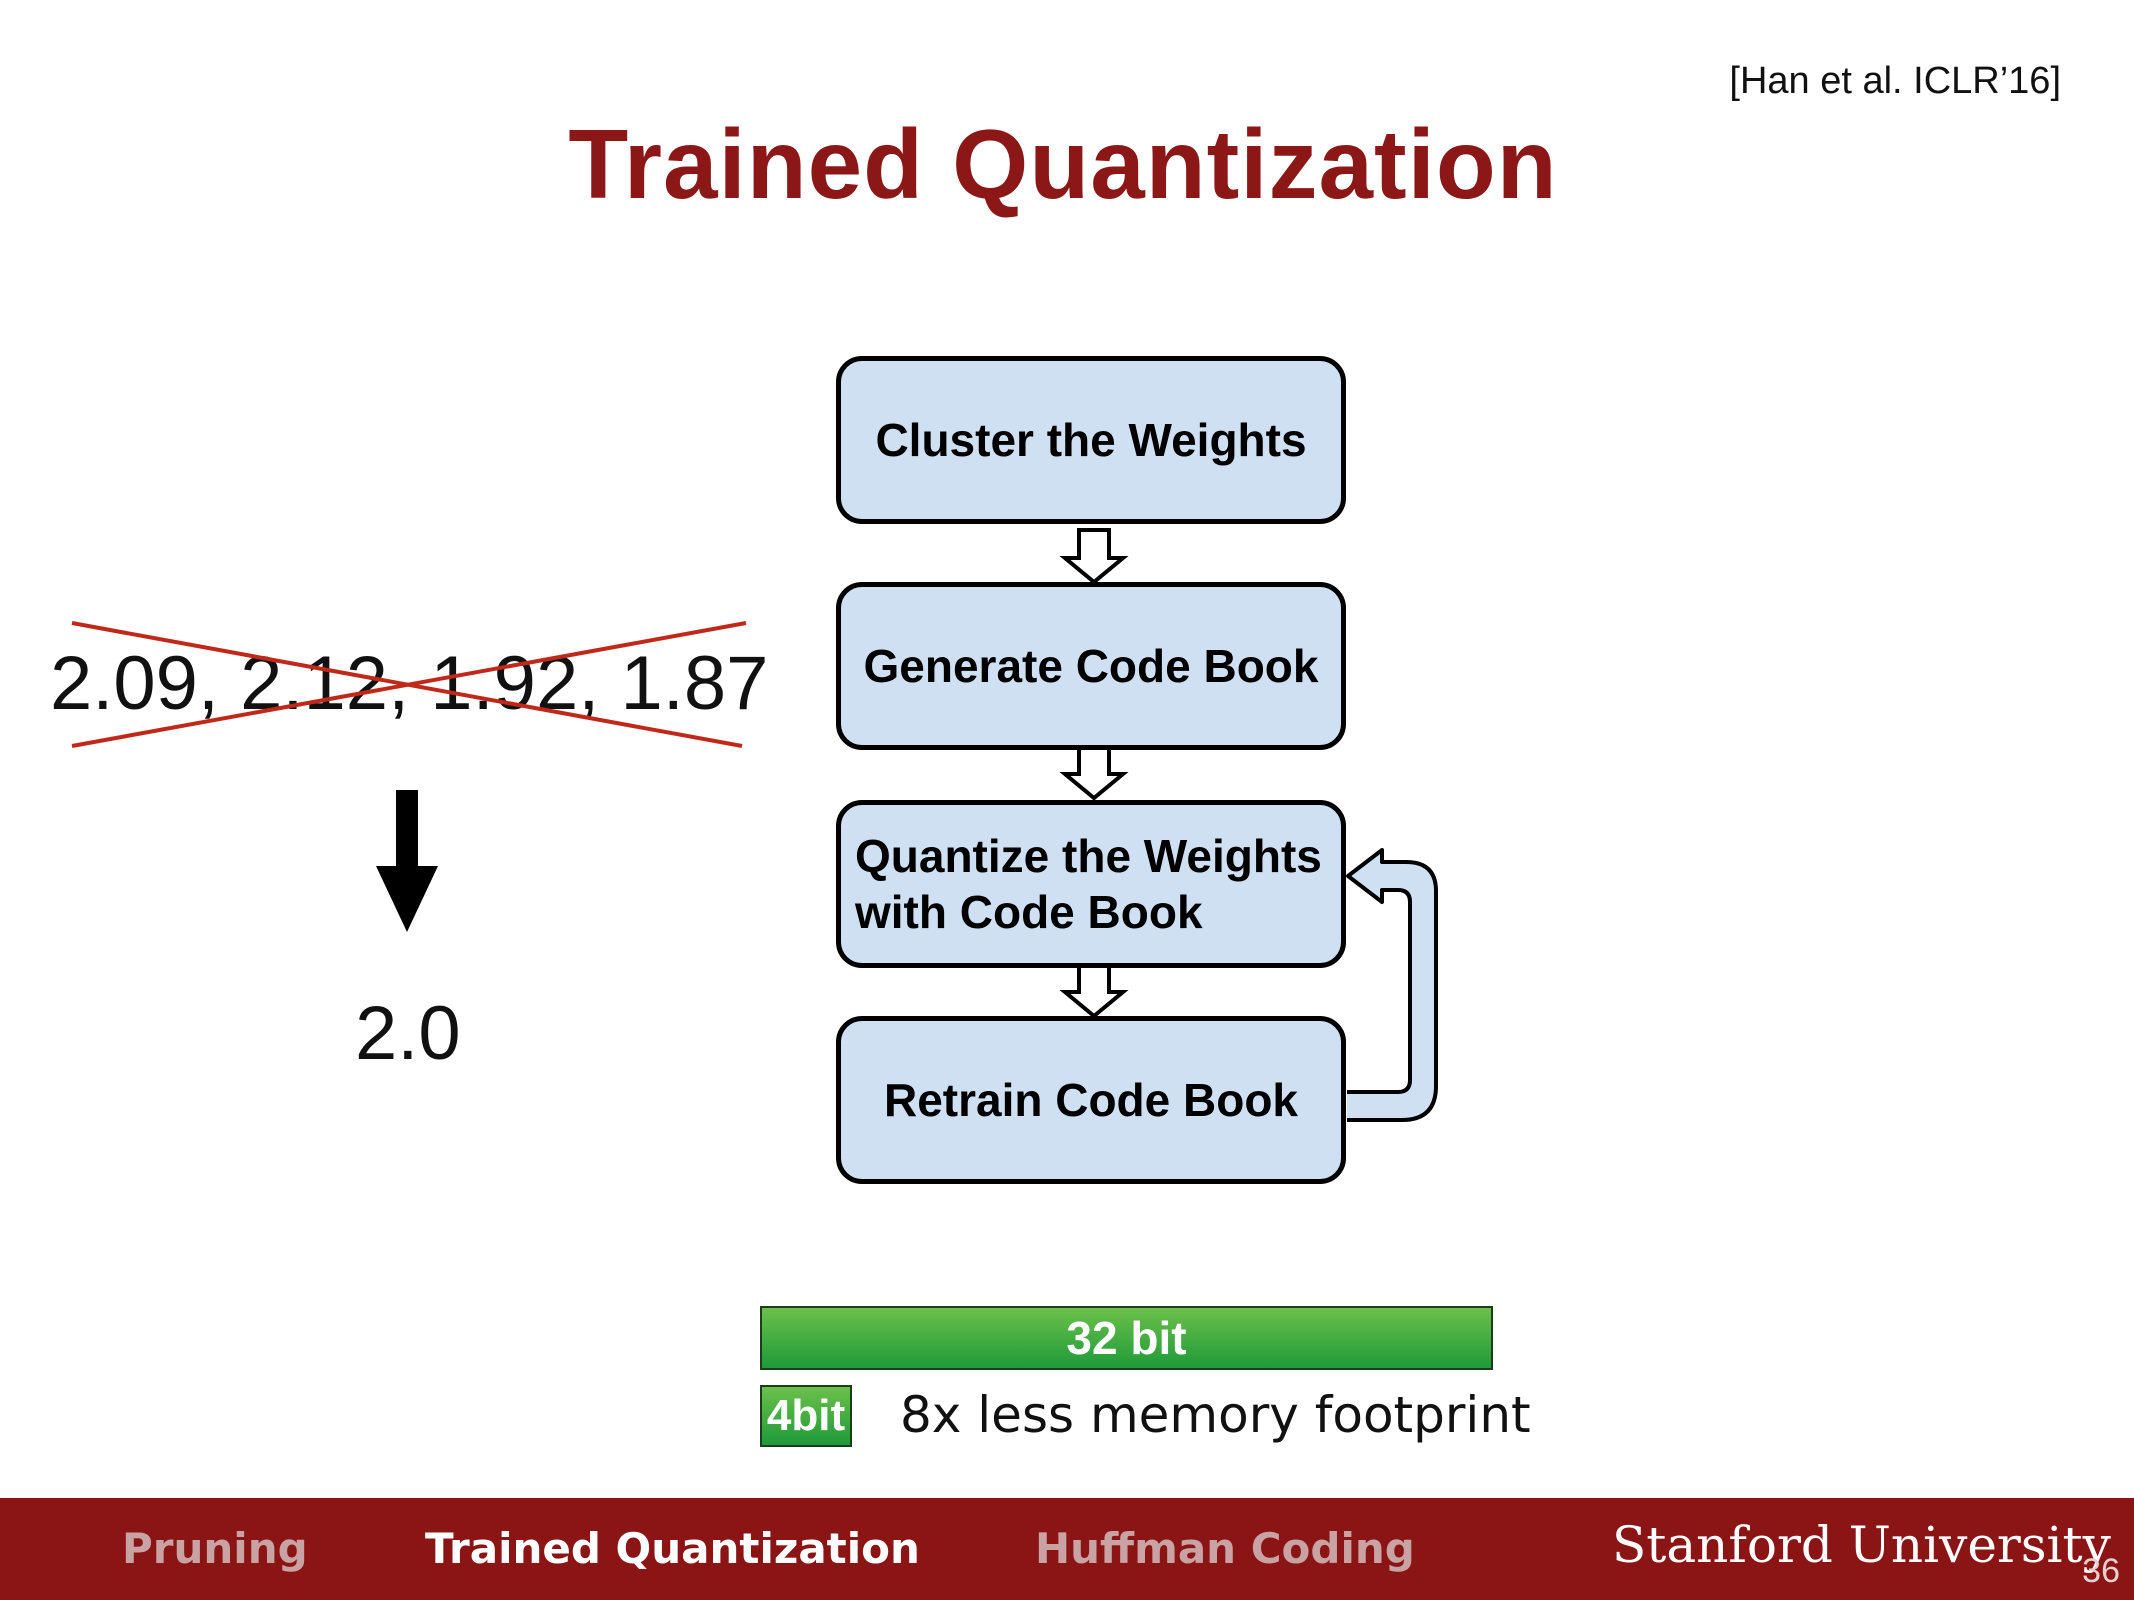 The image size is (2134, 1600). What do you see at coordinates (1215, 1415) in the screenshot?
I see `memory-note: 8x less memory footprint` at bounding box center [1215, 1415].